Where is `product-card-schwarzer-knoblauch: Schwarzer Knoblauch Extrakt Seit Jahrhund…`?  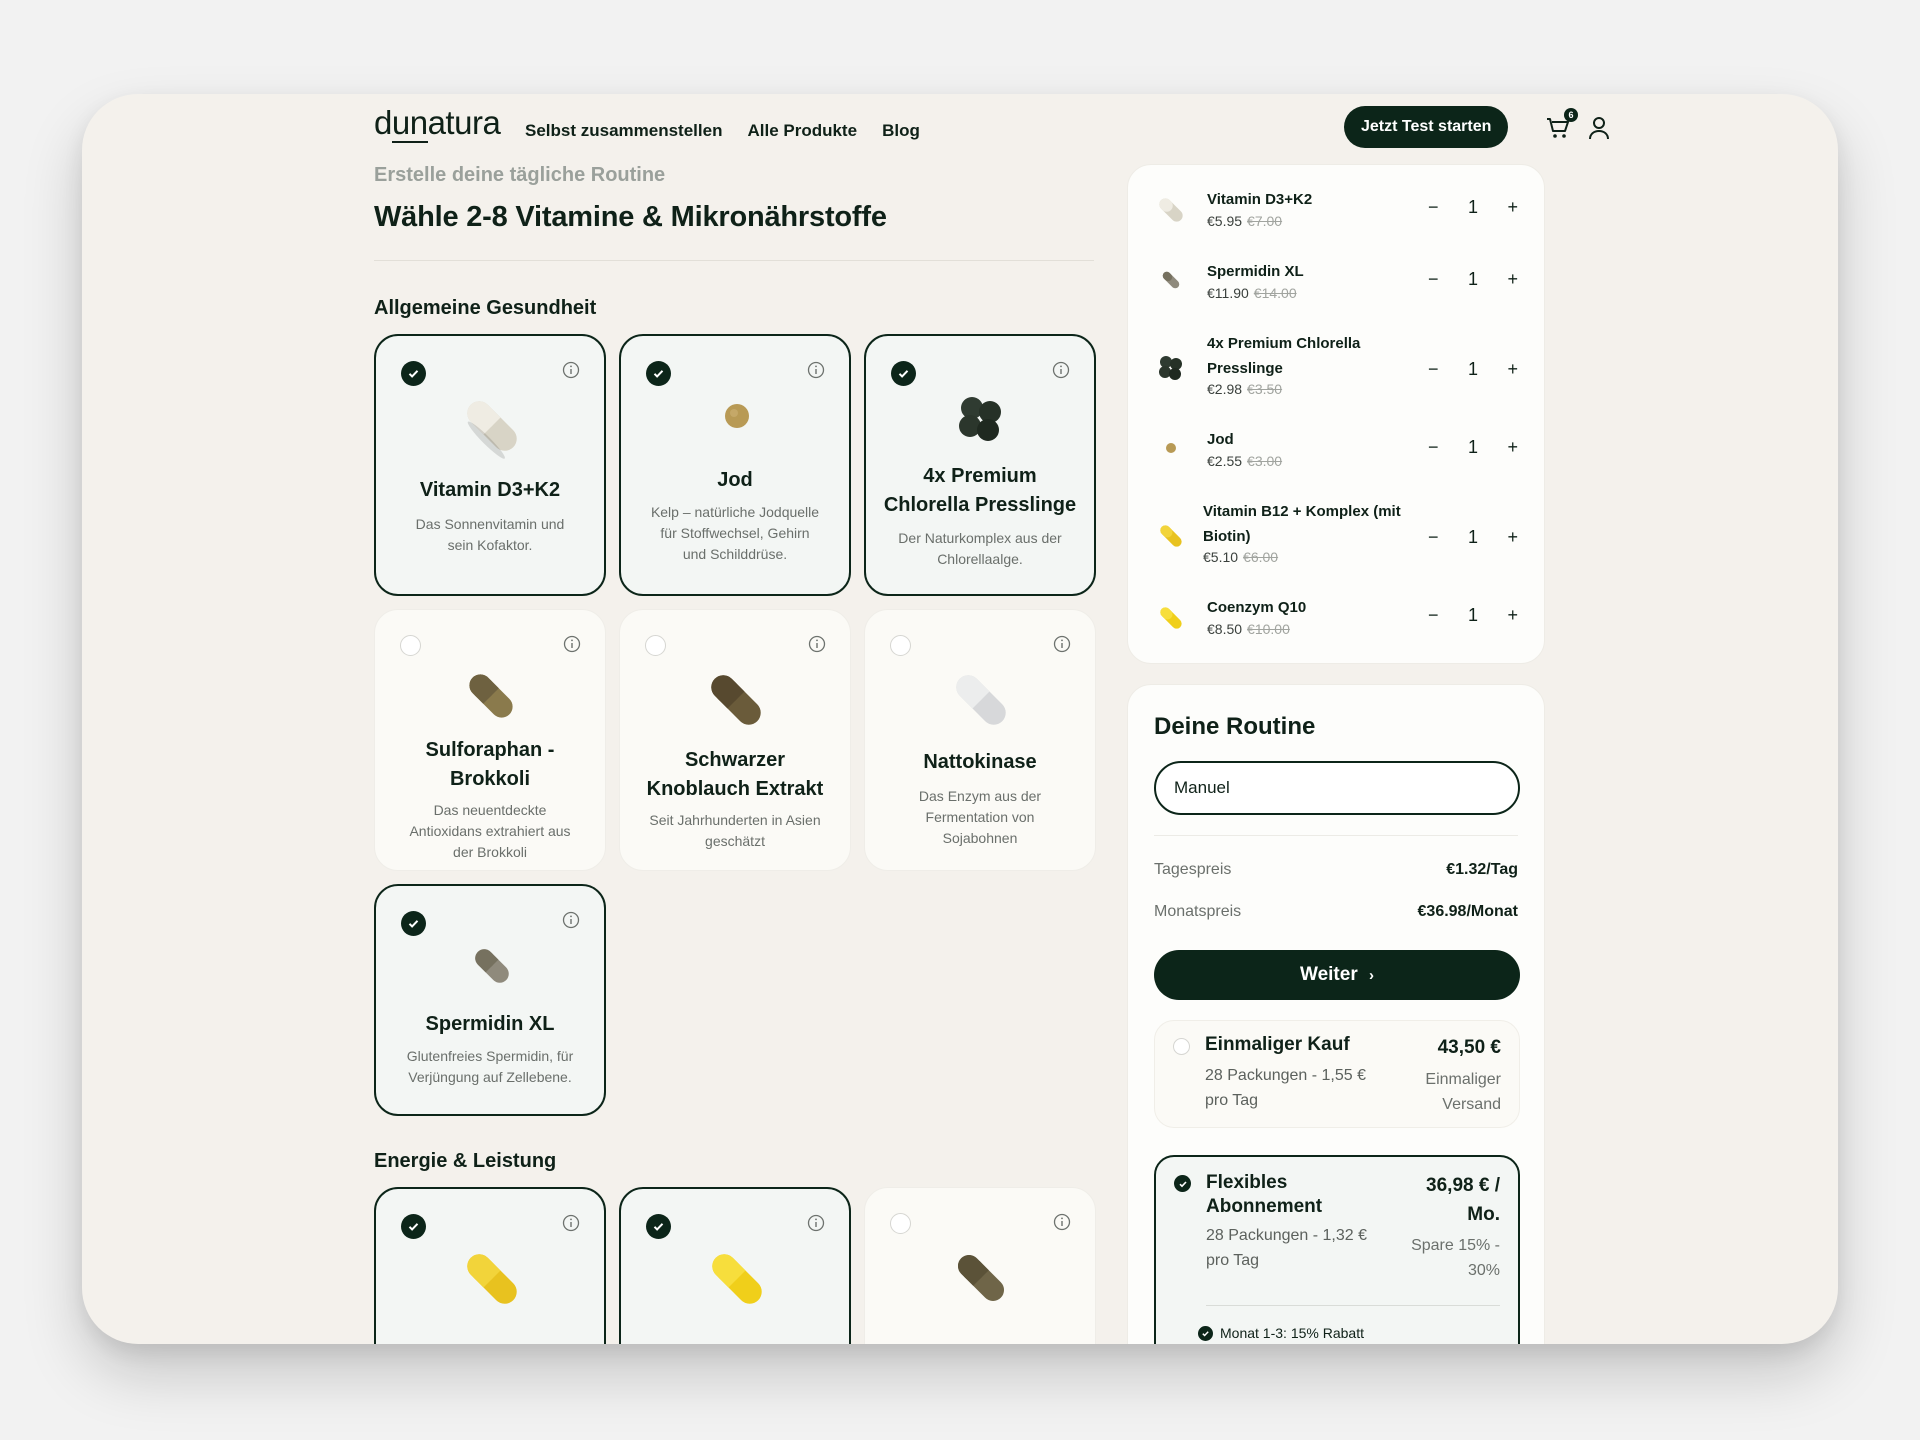 product-card-schwarzer-knoblauch: Schwarzer Knoblauch Extrakt Seit Jahrhund… is located at coordinates (735, 740).